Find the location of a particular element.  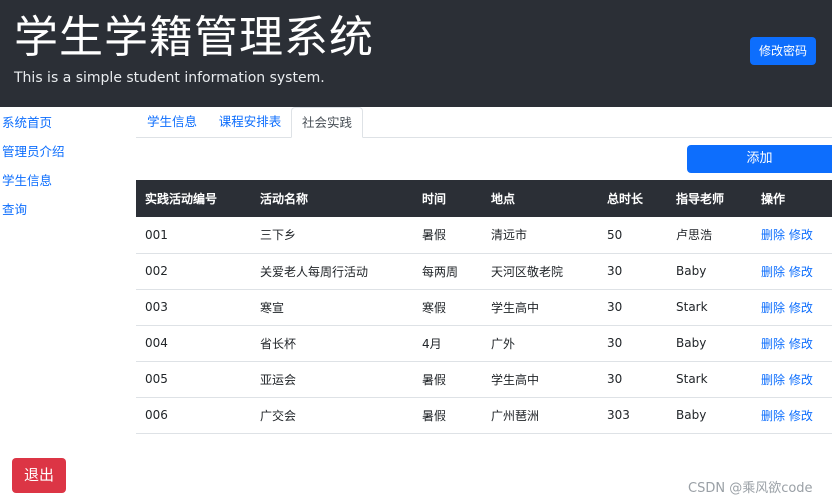

cell-place: 天河区敬老院 is located at coordinates (540, 271).